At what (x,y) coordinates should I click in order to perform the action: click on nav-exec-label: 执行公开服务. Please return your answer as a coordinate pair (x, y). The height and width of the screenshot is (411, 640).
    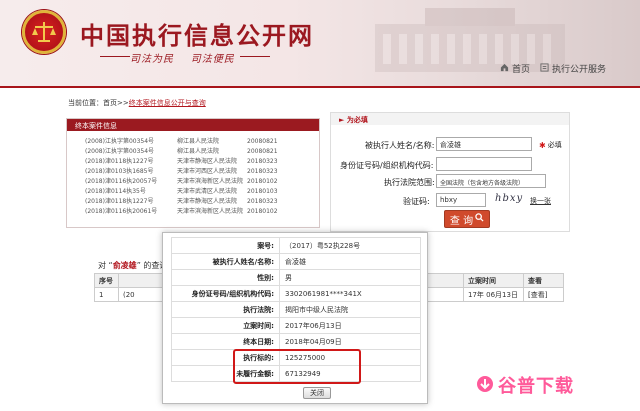
    Looking at the image, I should click on (579, 70).